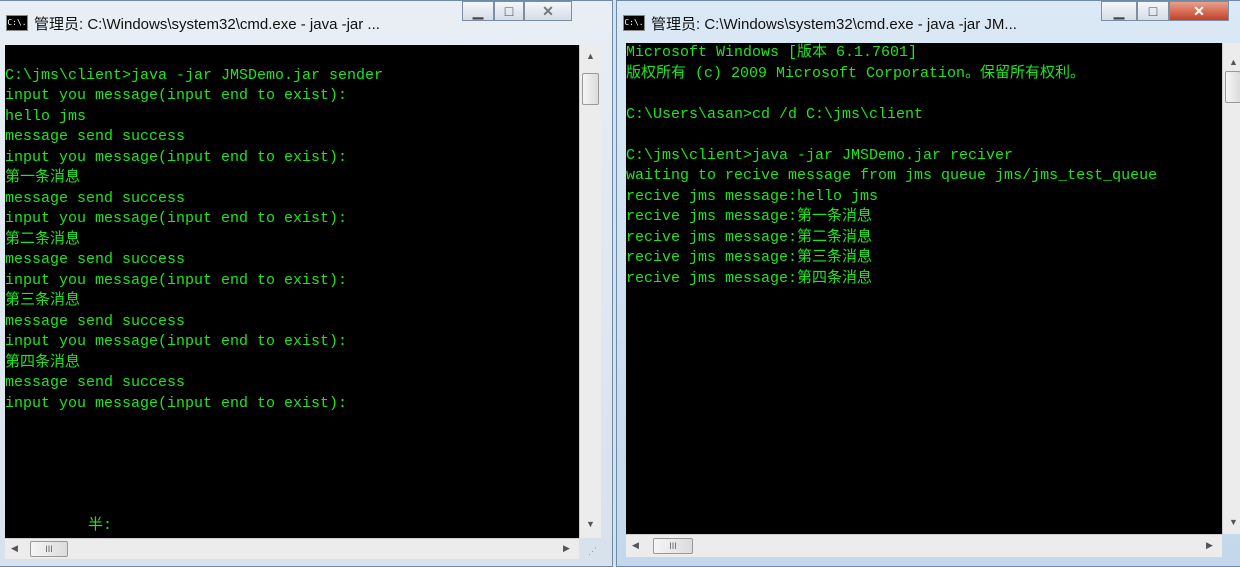  Describe the element at coordinates (100, 525) in the screenshot. I see `ime-status: 半:` at that location.